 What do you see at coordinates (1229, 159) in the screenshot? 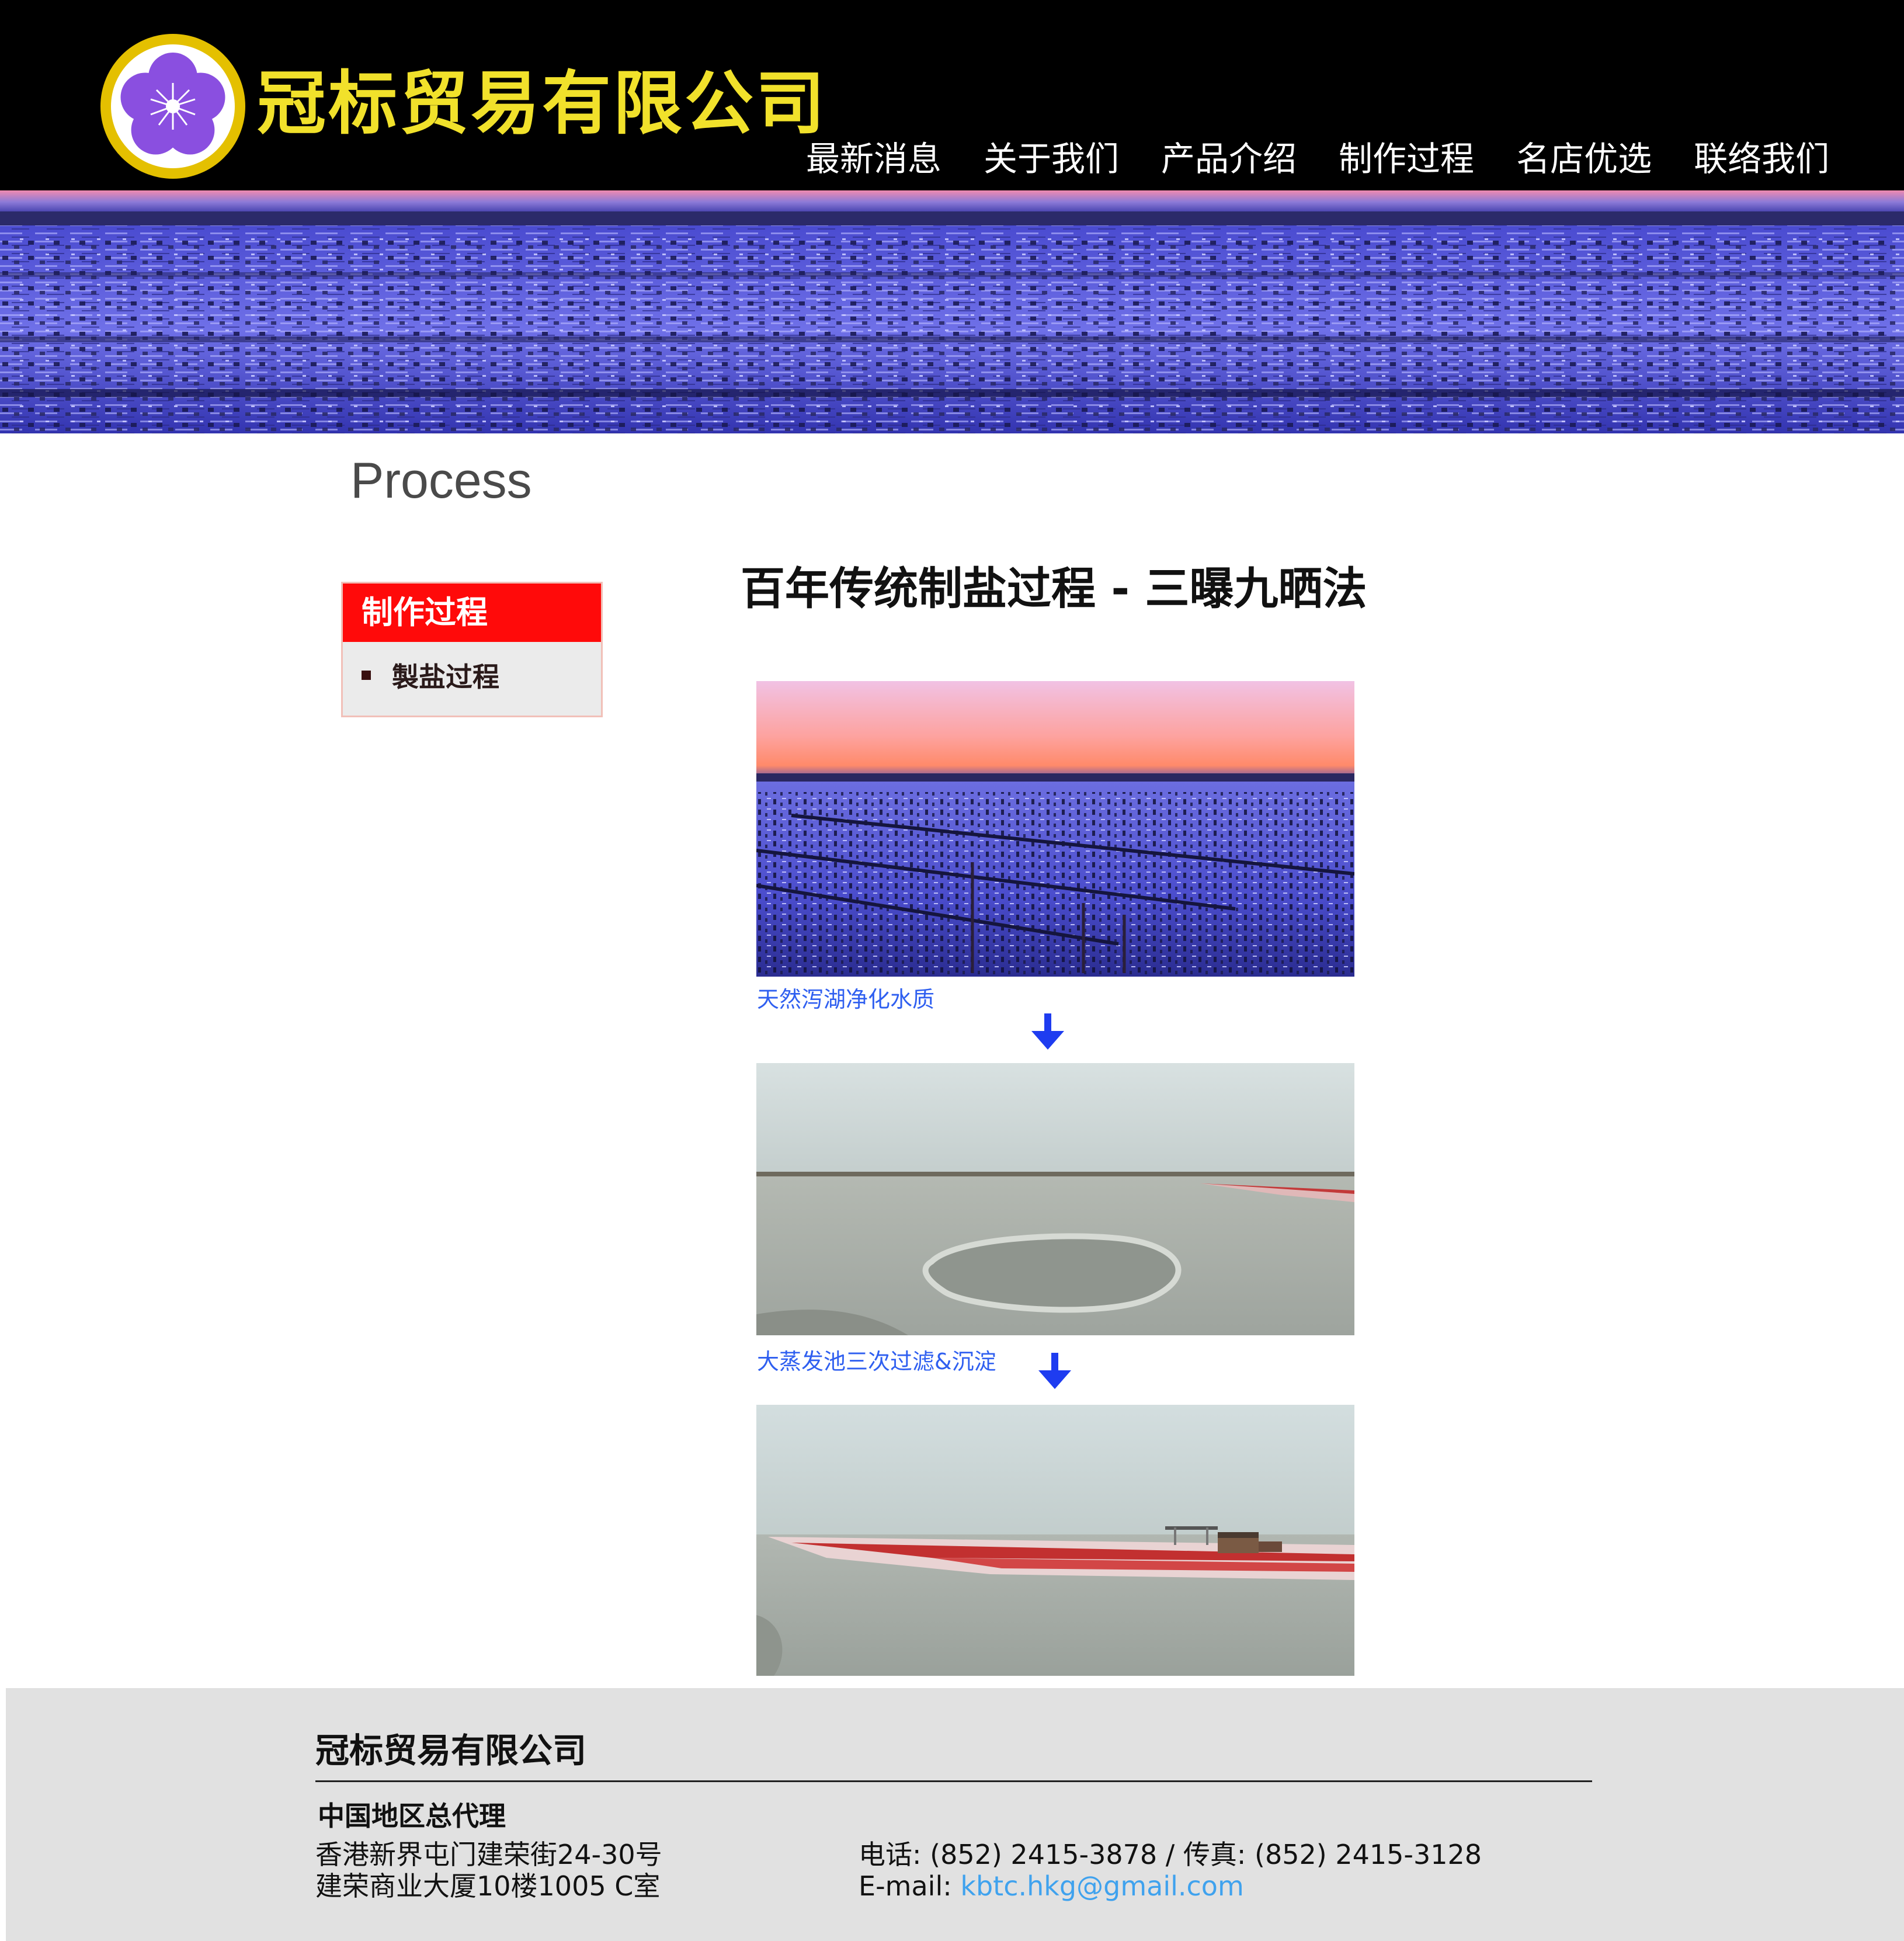
I see `nav-products: 产品介绍` at bounding box center [1229, 159].